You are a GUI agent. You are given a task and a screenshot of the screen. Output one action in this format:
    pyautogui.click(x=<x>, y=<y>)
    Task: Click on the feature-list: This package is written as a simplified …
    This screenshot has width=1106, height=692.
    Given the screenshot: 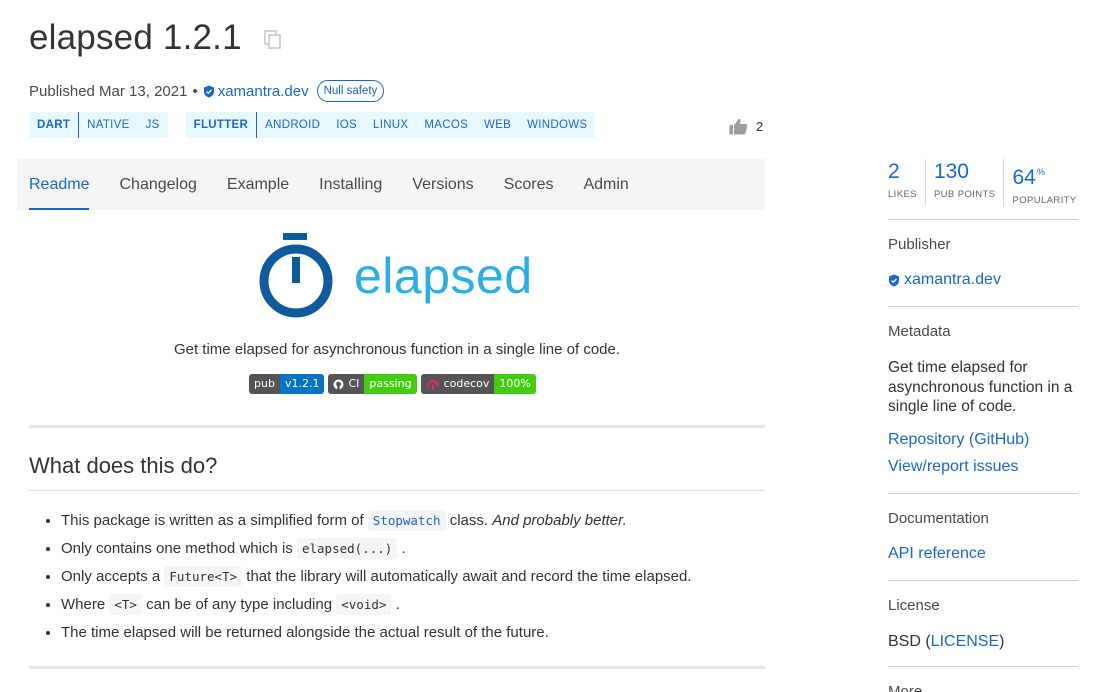 What is the action you would take?
    pyautogui.click(x=404, y=577)
    